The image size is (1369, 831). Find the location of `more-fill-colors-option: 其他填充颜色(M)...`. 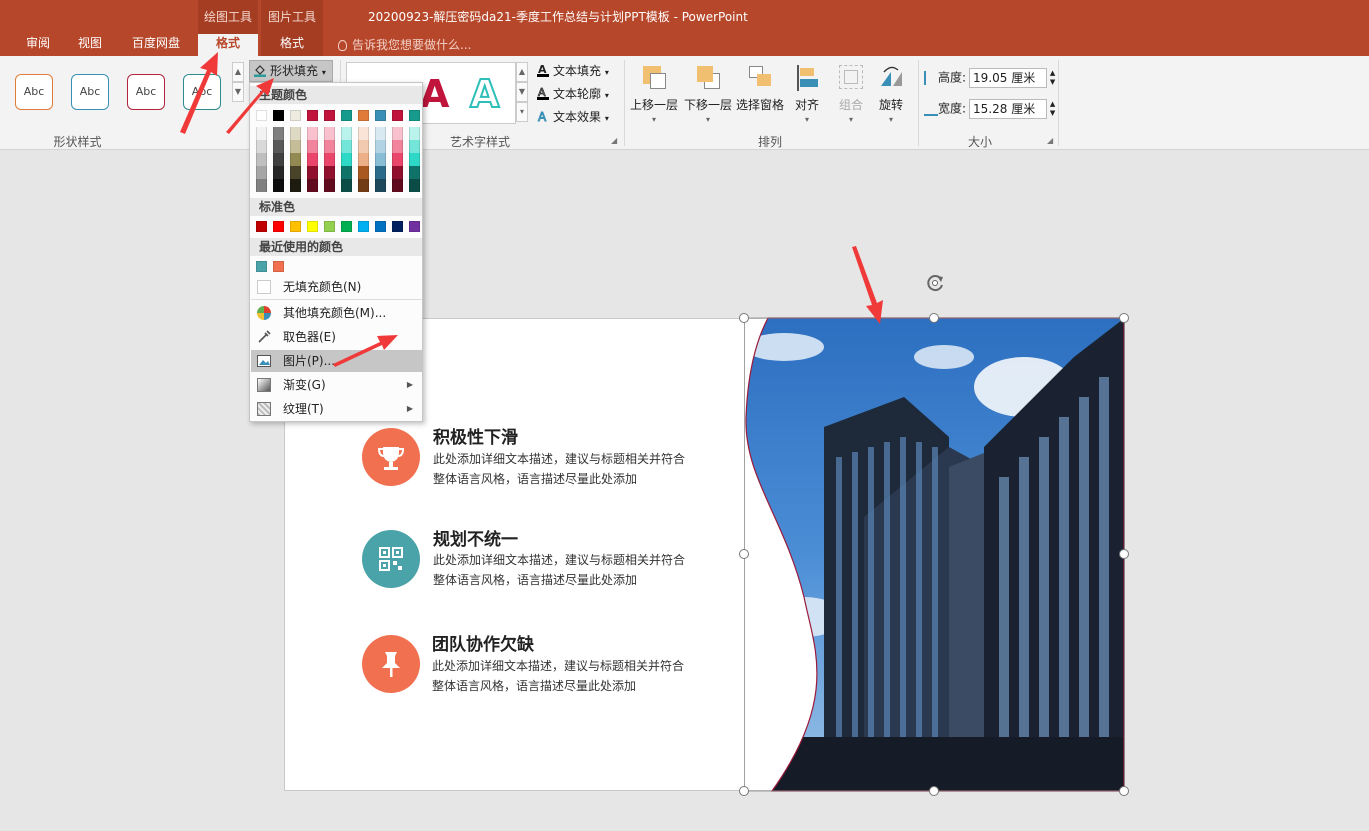

more-fill-colors-option: 其他填充颜色(M)... is located at coordinates (336, 313).